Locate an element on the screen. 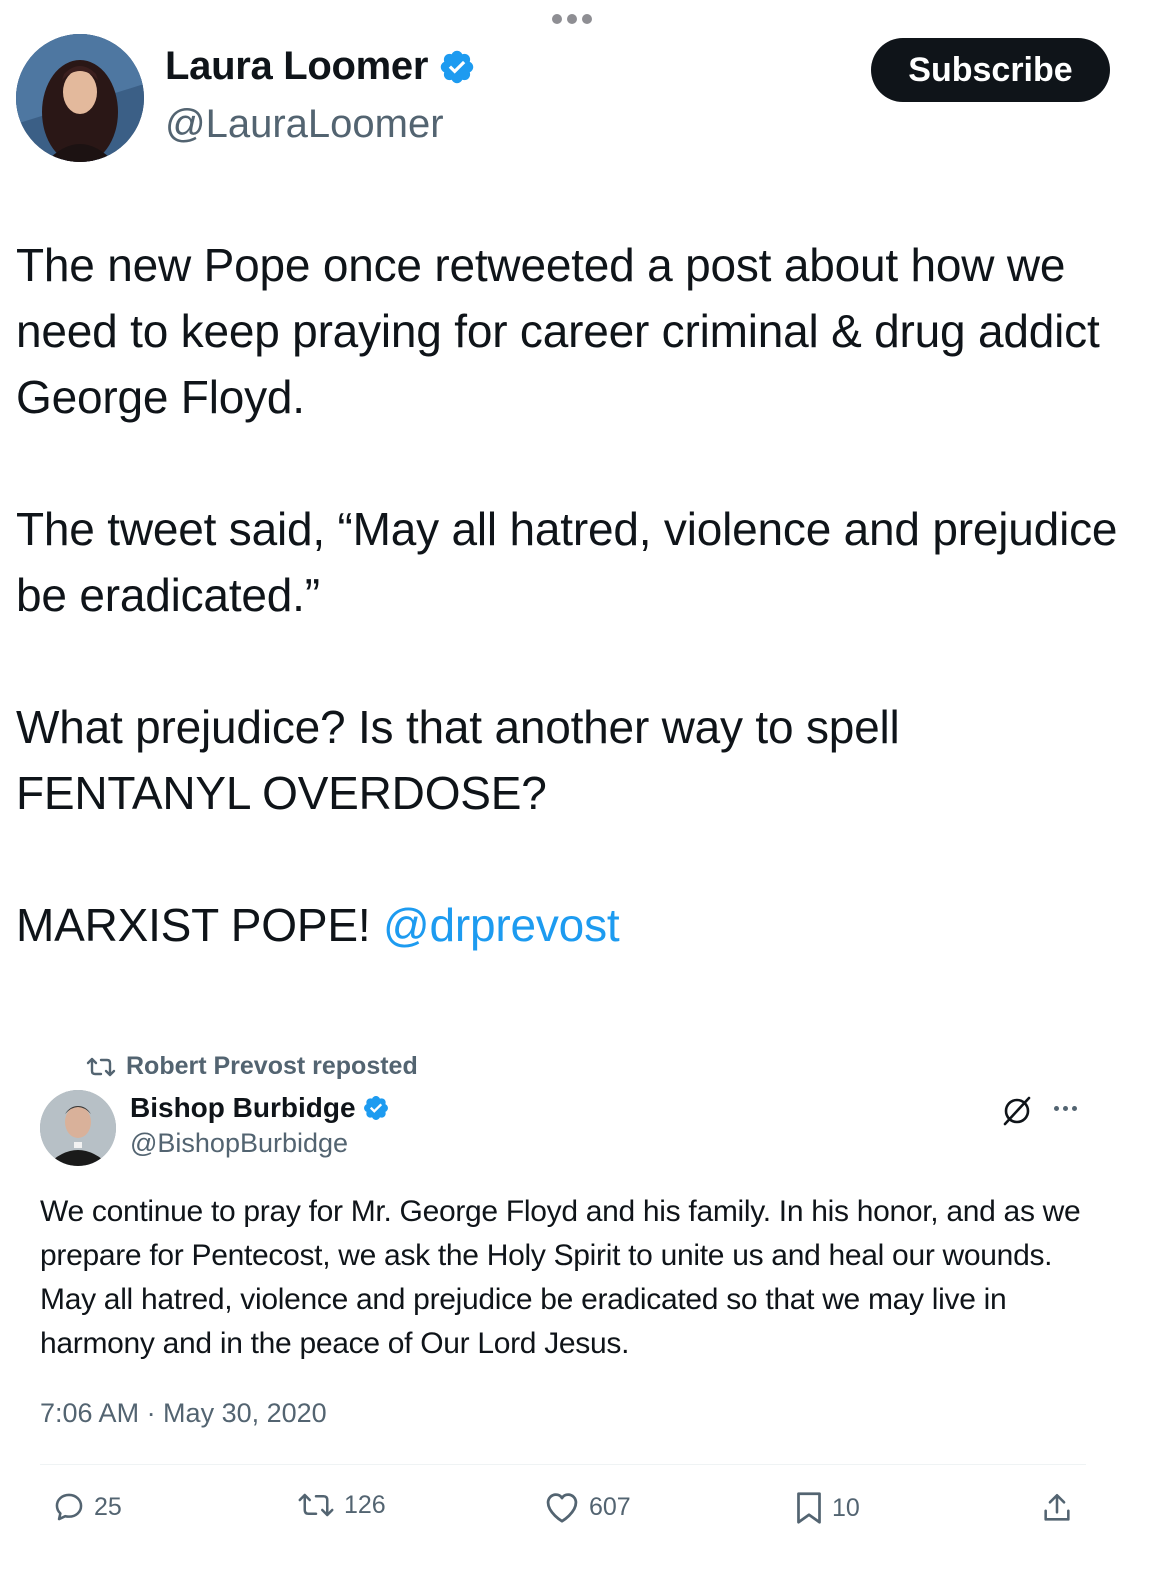 This screenshot has width=1155, height=1580. divider is located at coordinates (563, 1464).